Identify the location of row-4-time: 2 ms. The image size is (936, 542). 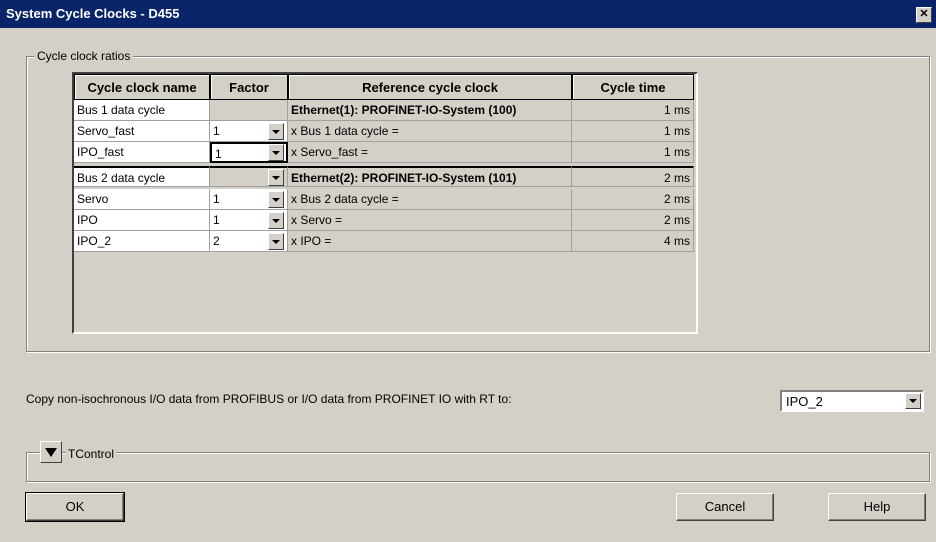
(633, 176).